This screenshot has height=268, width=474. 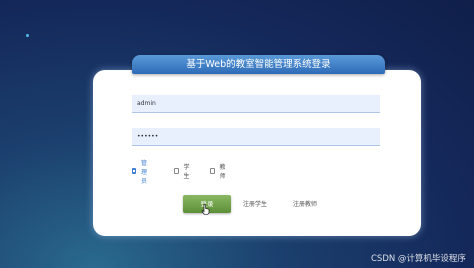 What do you see at coordinates (255, 203) in the screenshot?
I see `register-student-link: 注册学生` at bounding box center [255, 203].